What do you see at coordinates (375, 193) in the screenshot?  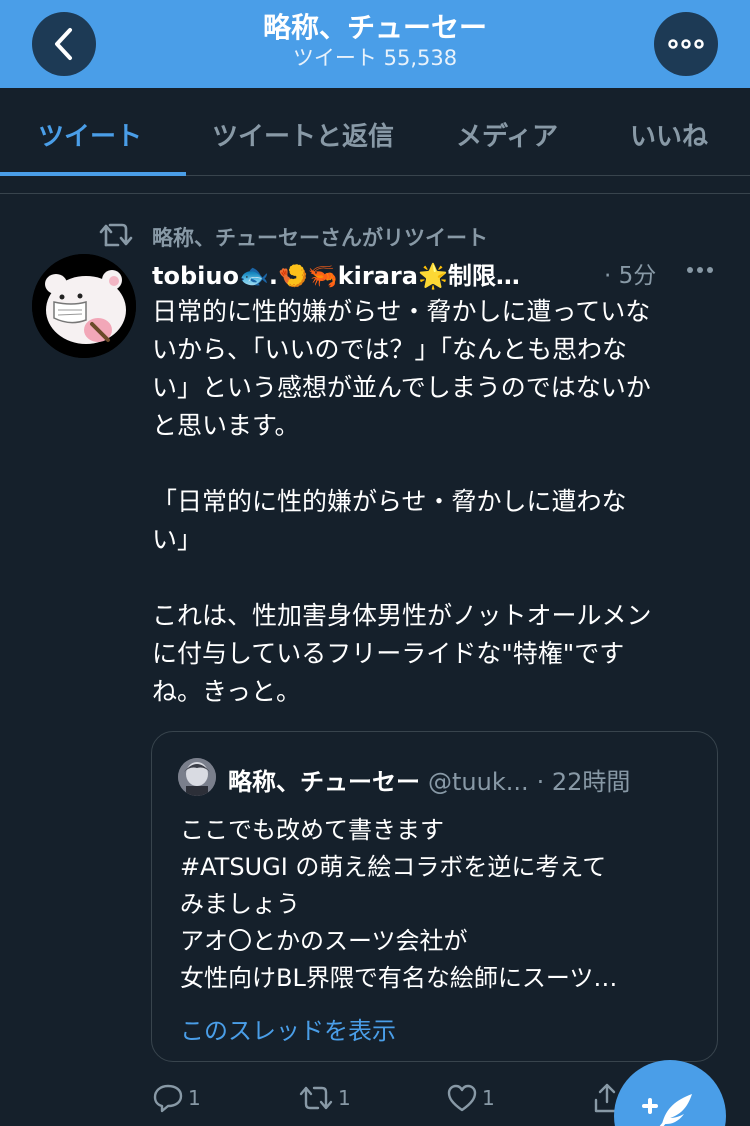 I see `divider` at bounding box center [375, 193].